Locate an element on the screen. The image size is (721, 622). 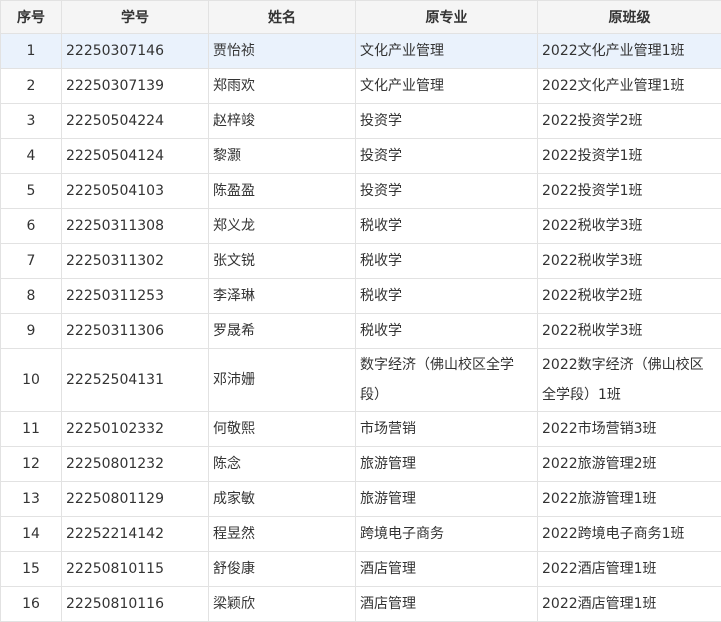
cell-student-id: 22250102332 is located at coordinates (135, 429).